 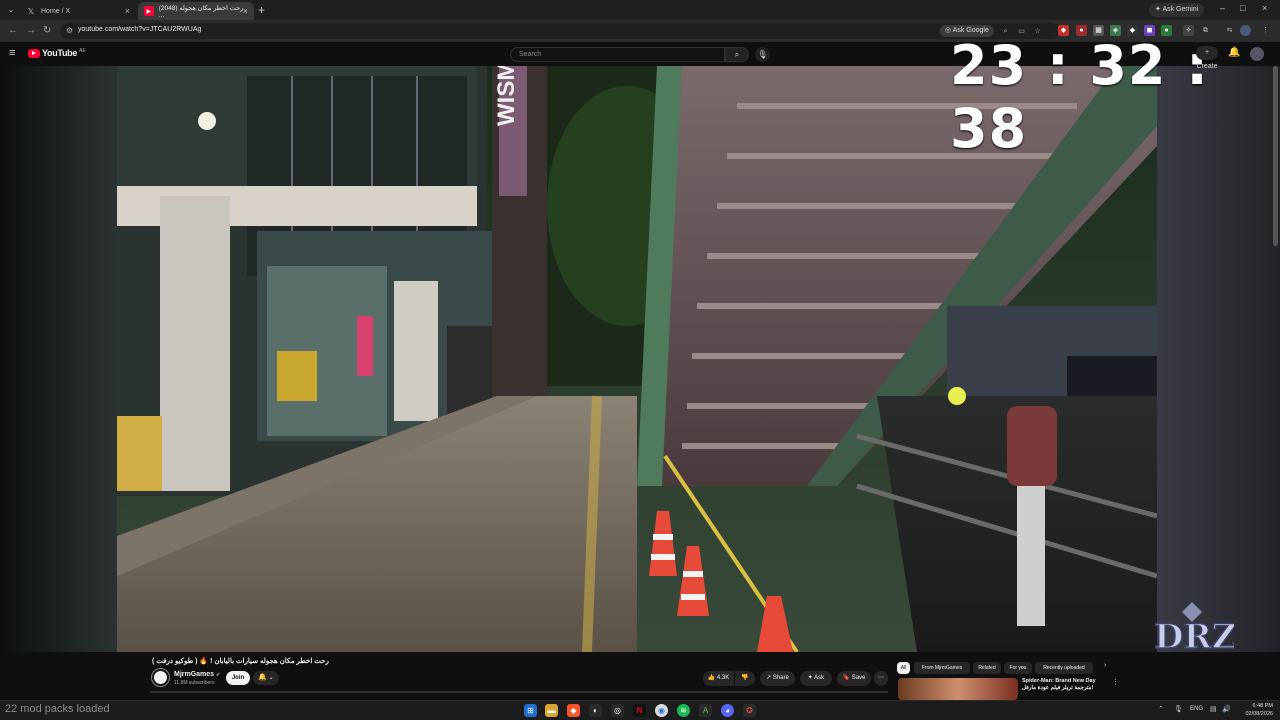 What do you see at coordinates (194, 683) in the screenshot?
I see `subscriber-count: 11.8M subscribers` at bounding box center [194, 683].